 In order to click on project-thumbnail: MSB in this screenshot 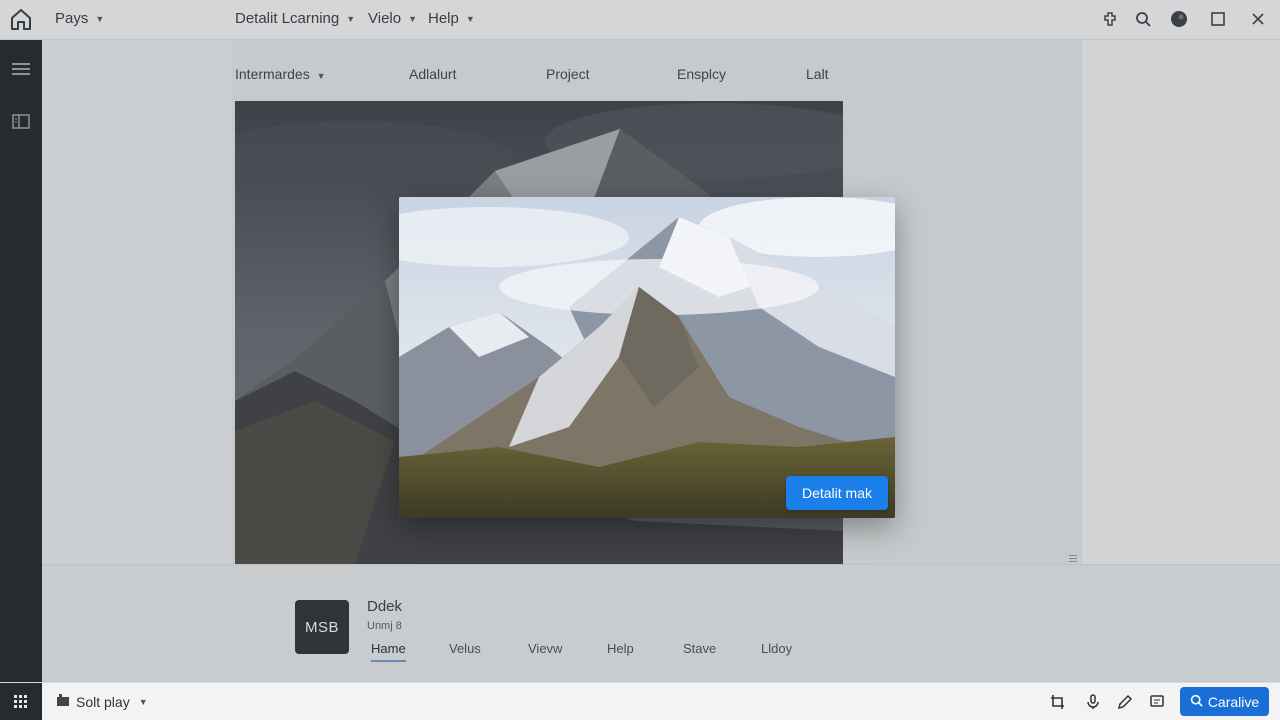, I will do `click(322, 627)`.